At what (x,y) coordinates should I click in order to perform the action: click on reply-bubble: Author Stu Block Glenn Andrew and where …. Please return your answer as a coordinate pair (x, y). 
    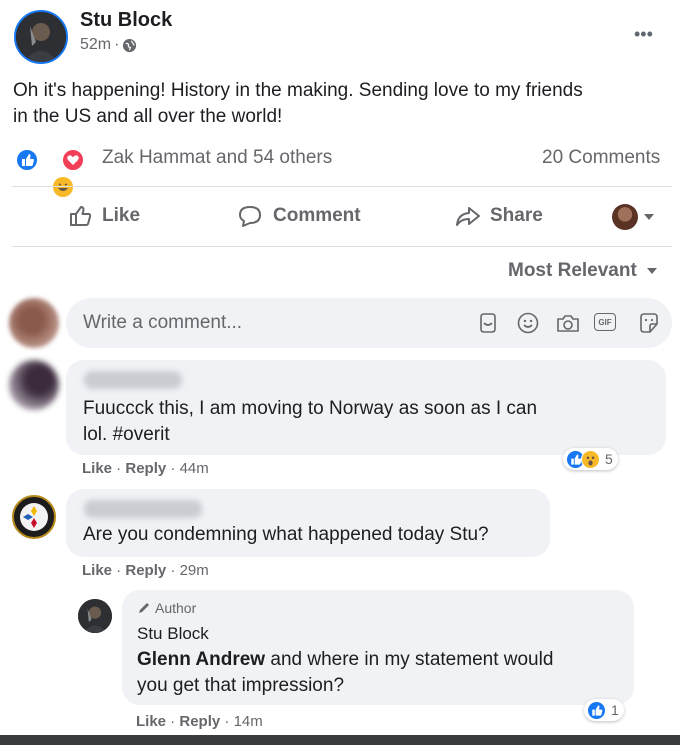
    Looking at the image, I should click on (378, 647).